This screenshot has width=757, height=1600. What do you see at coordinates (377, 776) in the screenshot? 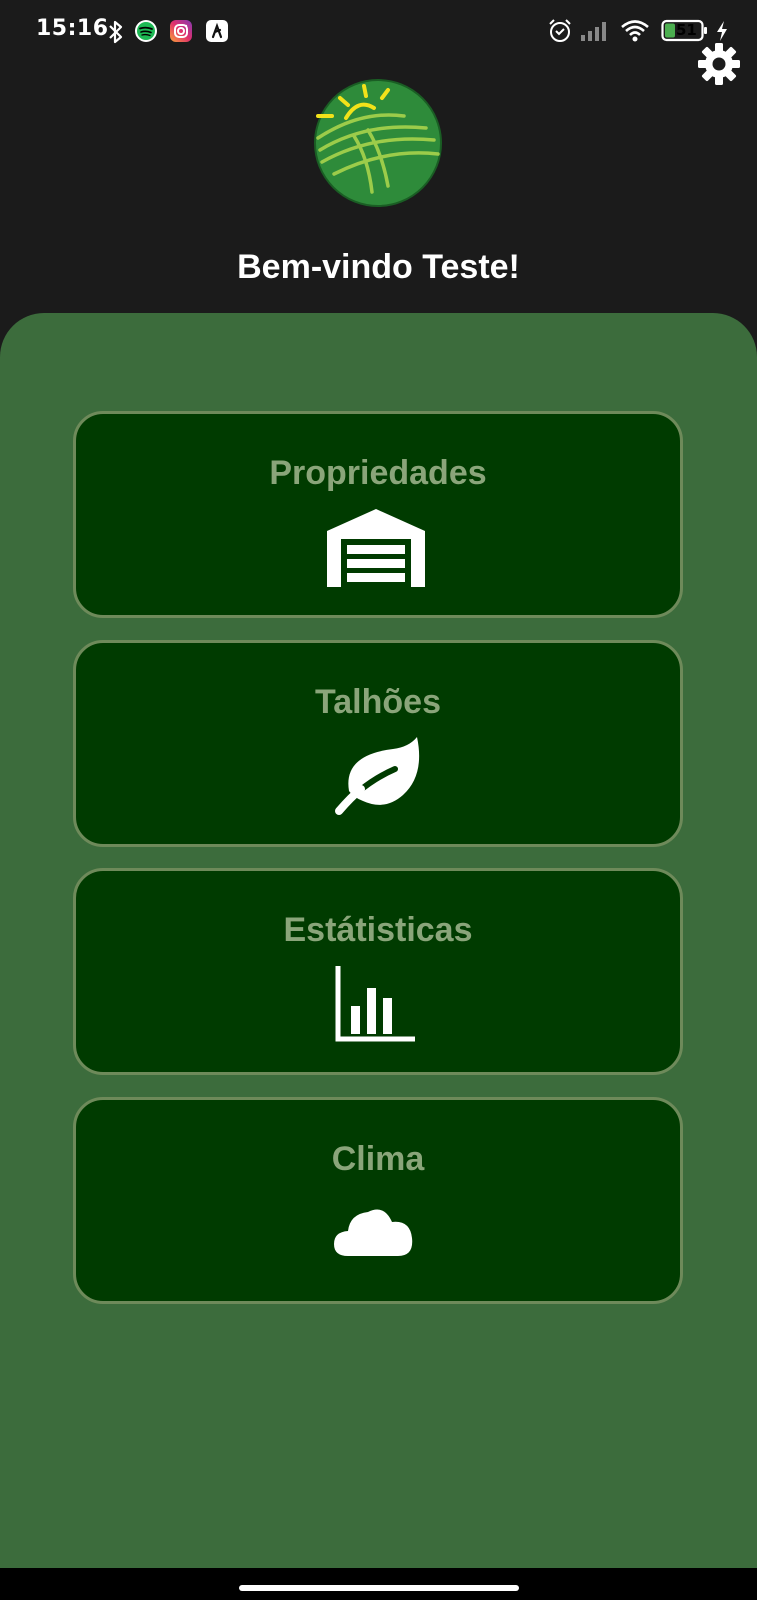
I see `leaf-icon` at bounding box center [377, 776].